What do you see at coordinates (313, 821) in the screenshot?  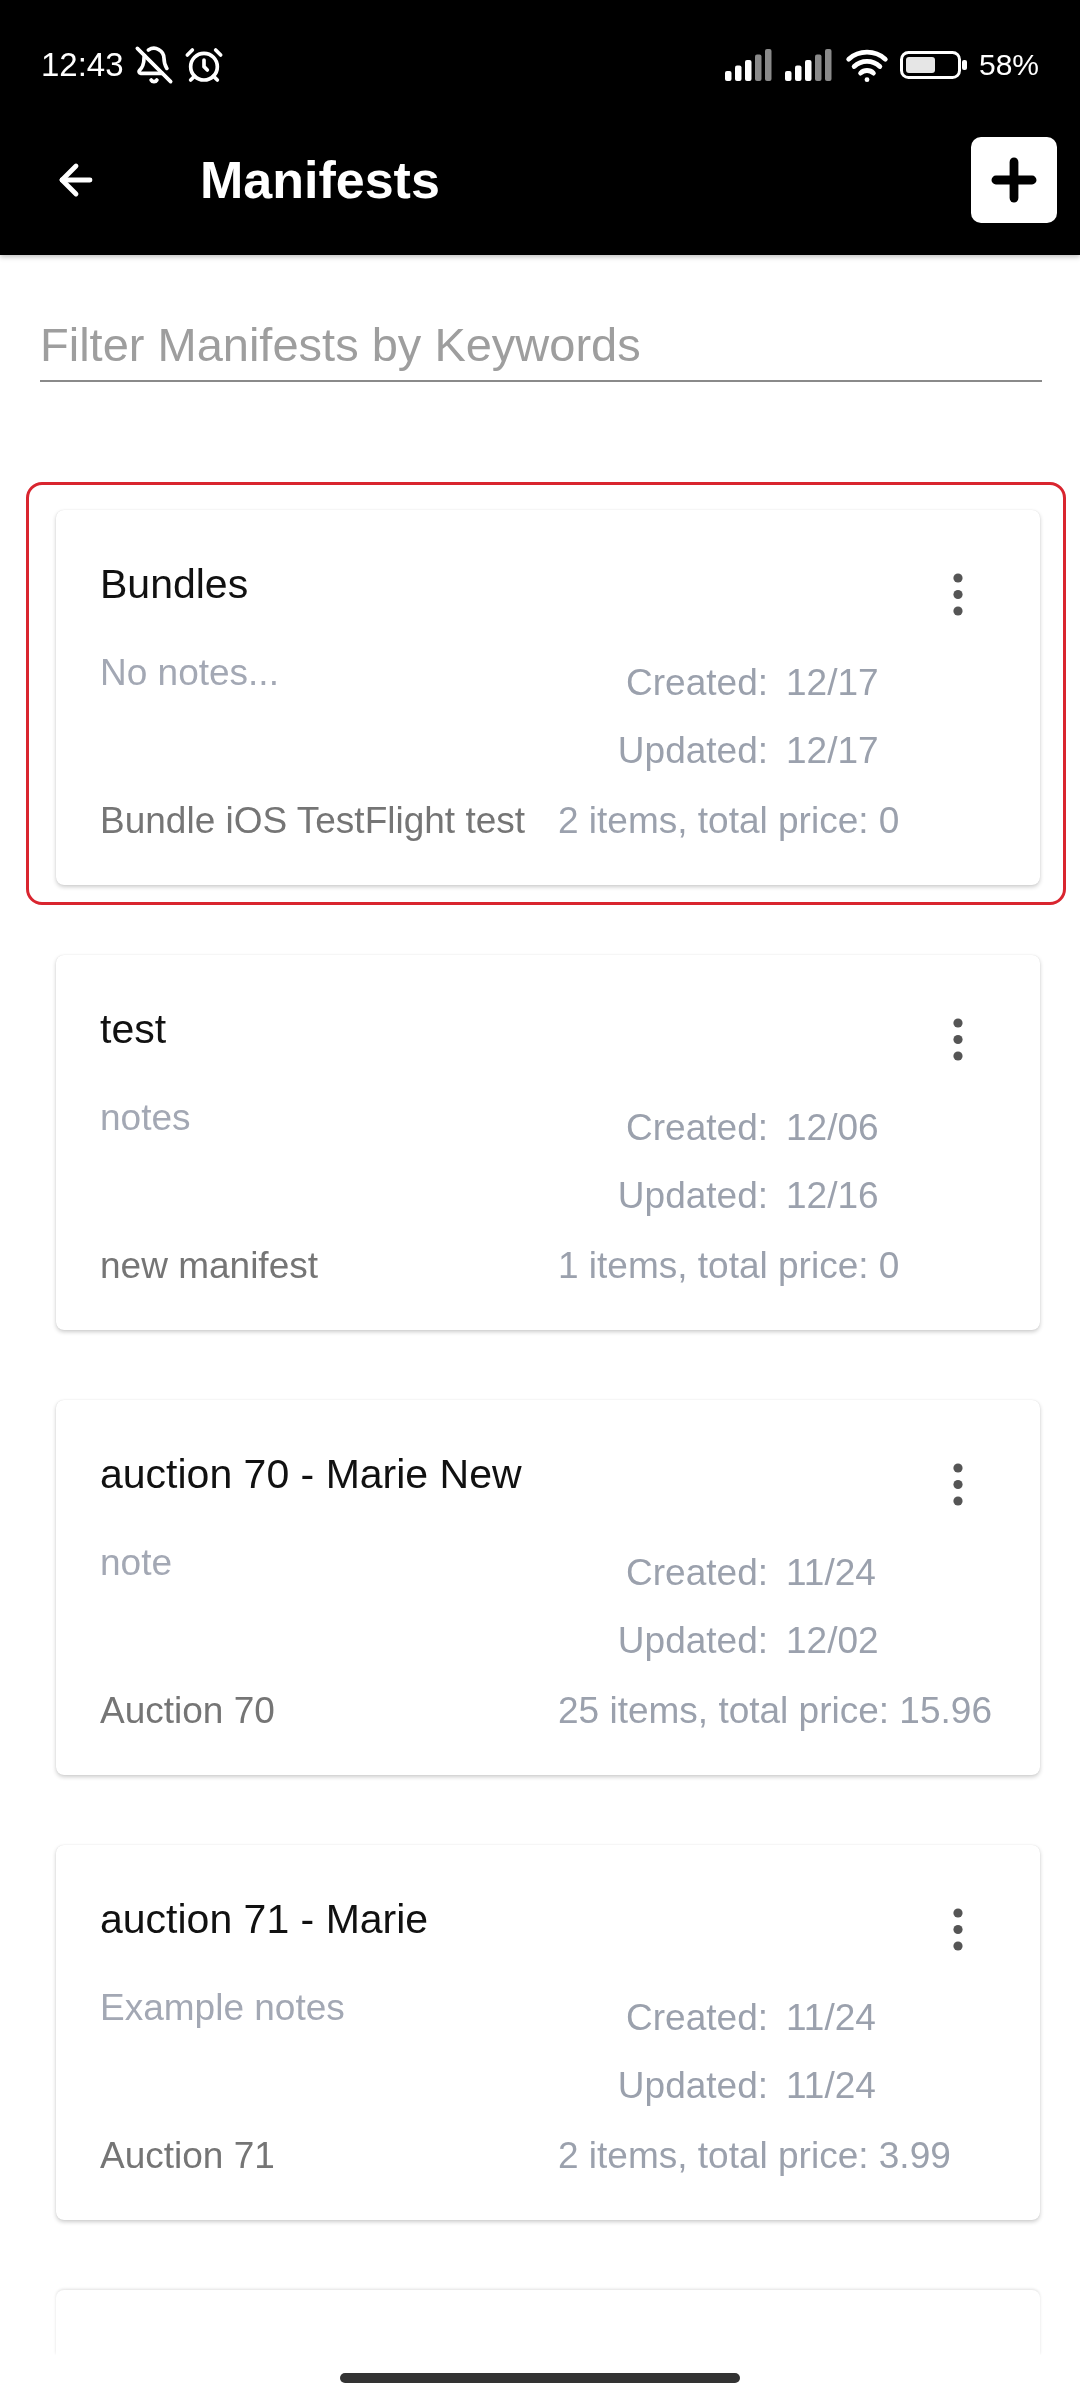 I see `manifest-description: Bundle iOS TestFlight test` at bounding box center [313, 821].